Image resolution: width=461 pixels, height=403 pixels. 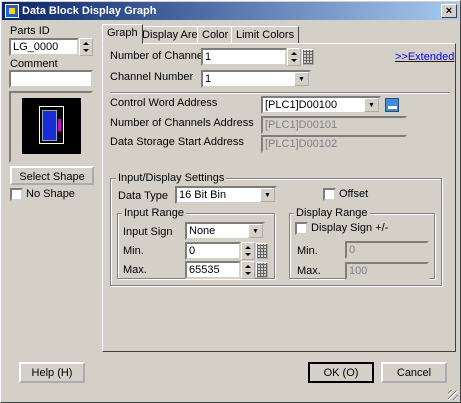 What do you see at coordinates (453, 395) in the screenshot?
I see `resize-grip-icon` at bounding box center [453, 395].